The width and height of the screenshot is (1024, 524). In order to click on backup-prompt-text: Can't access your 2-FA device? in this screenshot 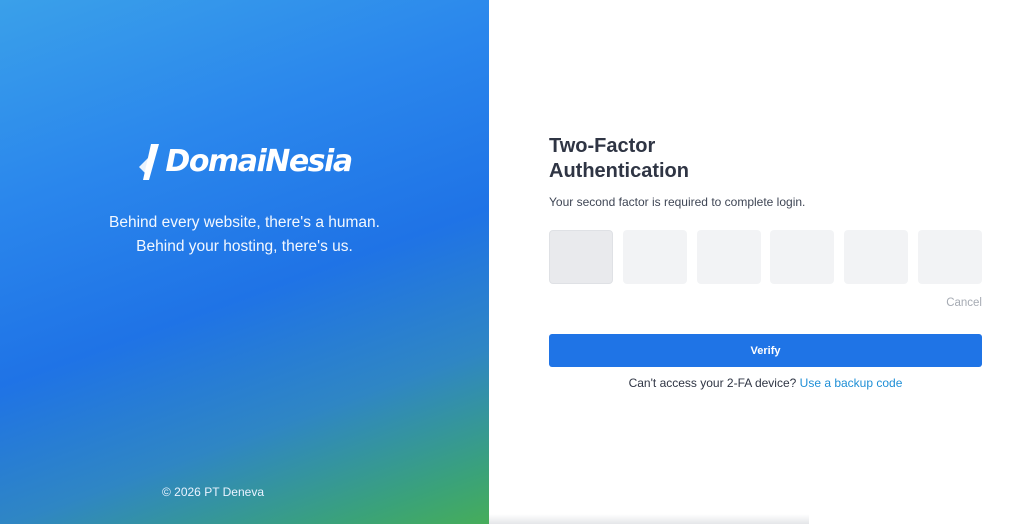, I will do `click(712, 383)`.